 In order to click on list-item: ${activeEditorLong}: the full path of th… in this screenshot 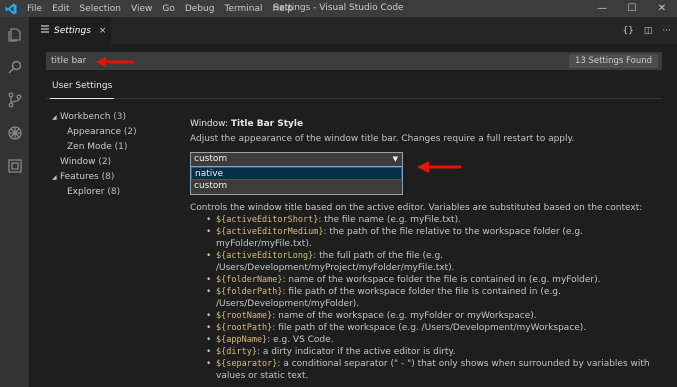, I will do `click(433, 262)`.